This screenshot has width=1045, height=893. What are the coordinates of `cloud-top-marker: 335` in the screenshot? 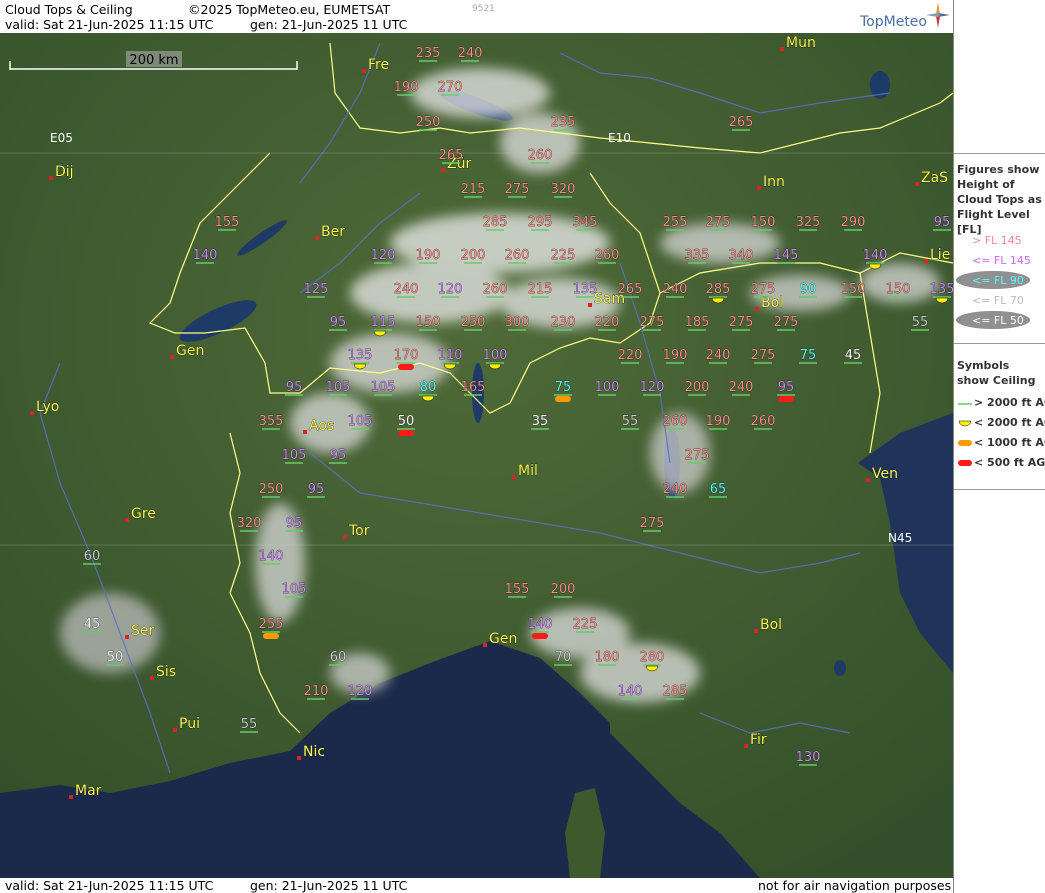 It's located at (697, 256).